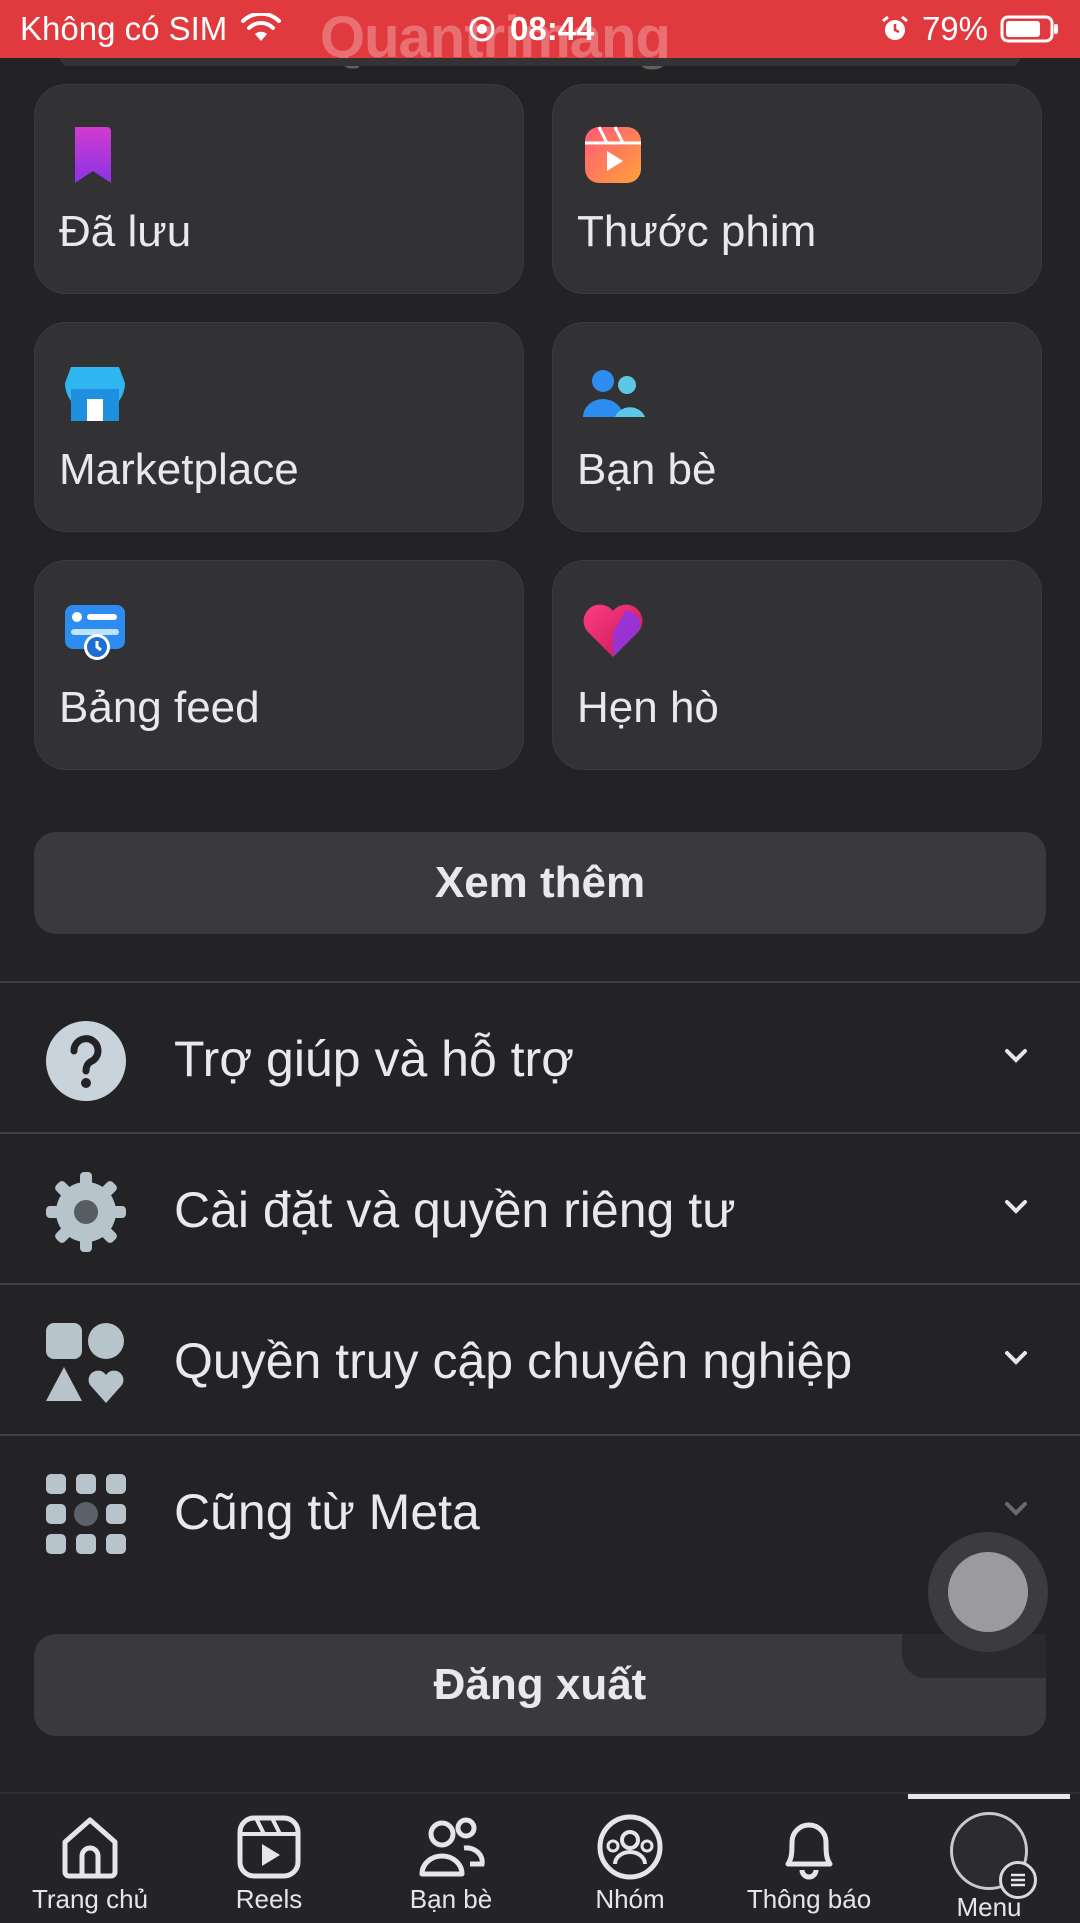 The image size is (1080, 1923). What do you see at coordinates (495, 37) in the screenshot?
I see `watermark-logo: Quantrimang` at bounding box center [495, 37].